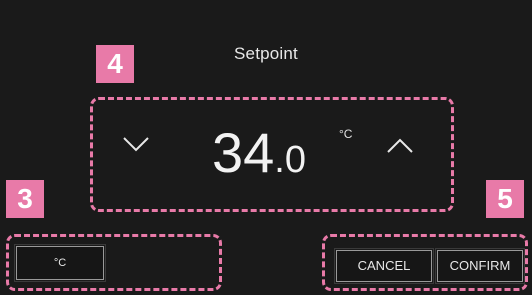  What do you see at coordinates (346, 134) in the screenshot?
I see `setpoint-unit: °C` at bounding box center [346, 134].